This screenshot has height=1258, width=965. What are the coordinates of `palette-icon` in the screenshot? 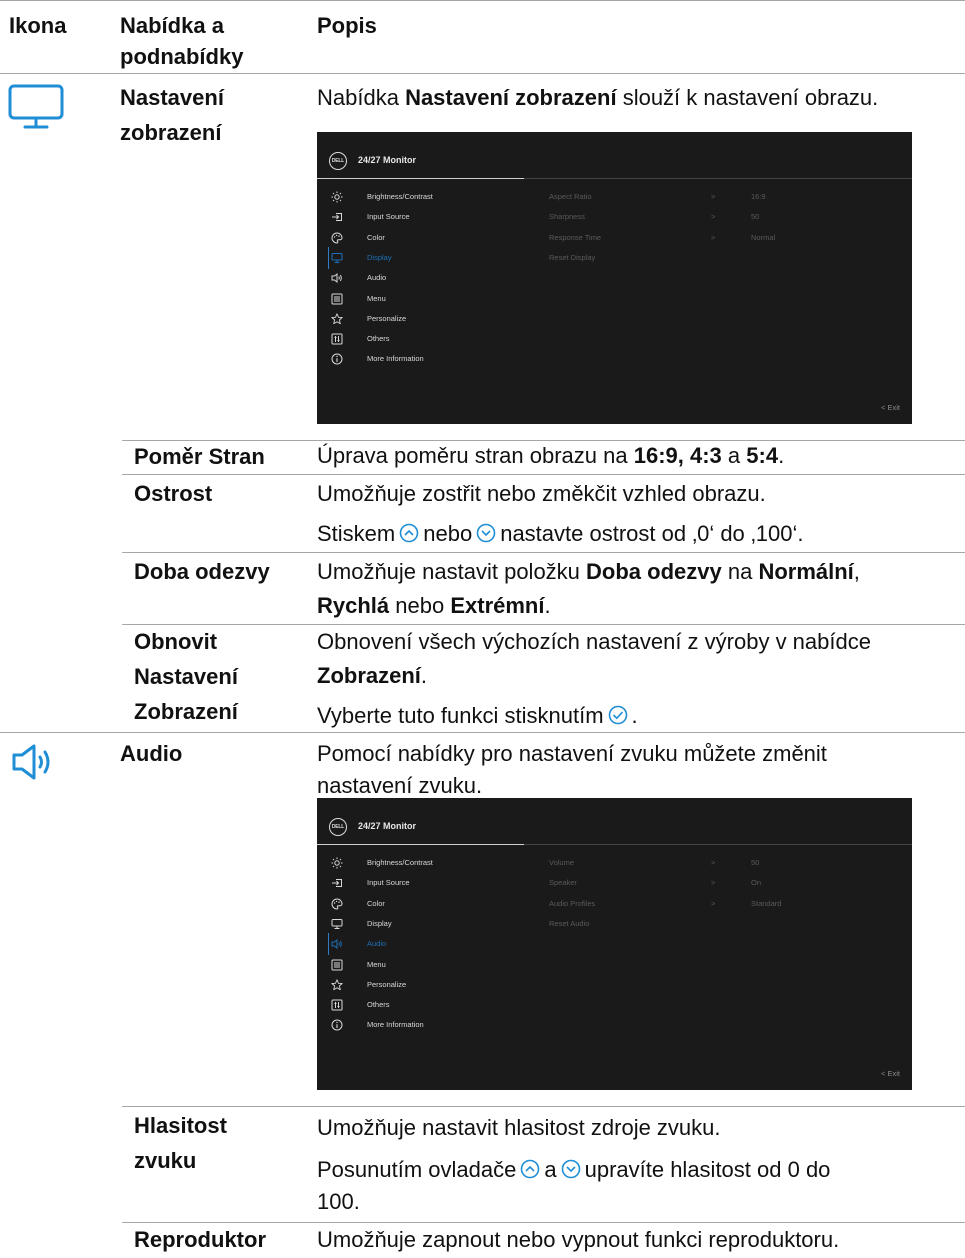 It's located at (337, 238).